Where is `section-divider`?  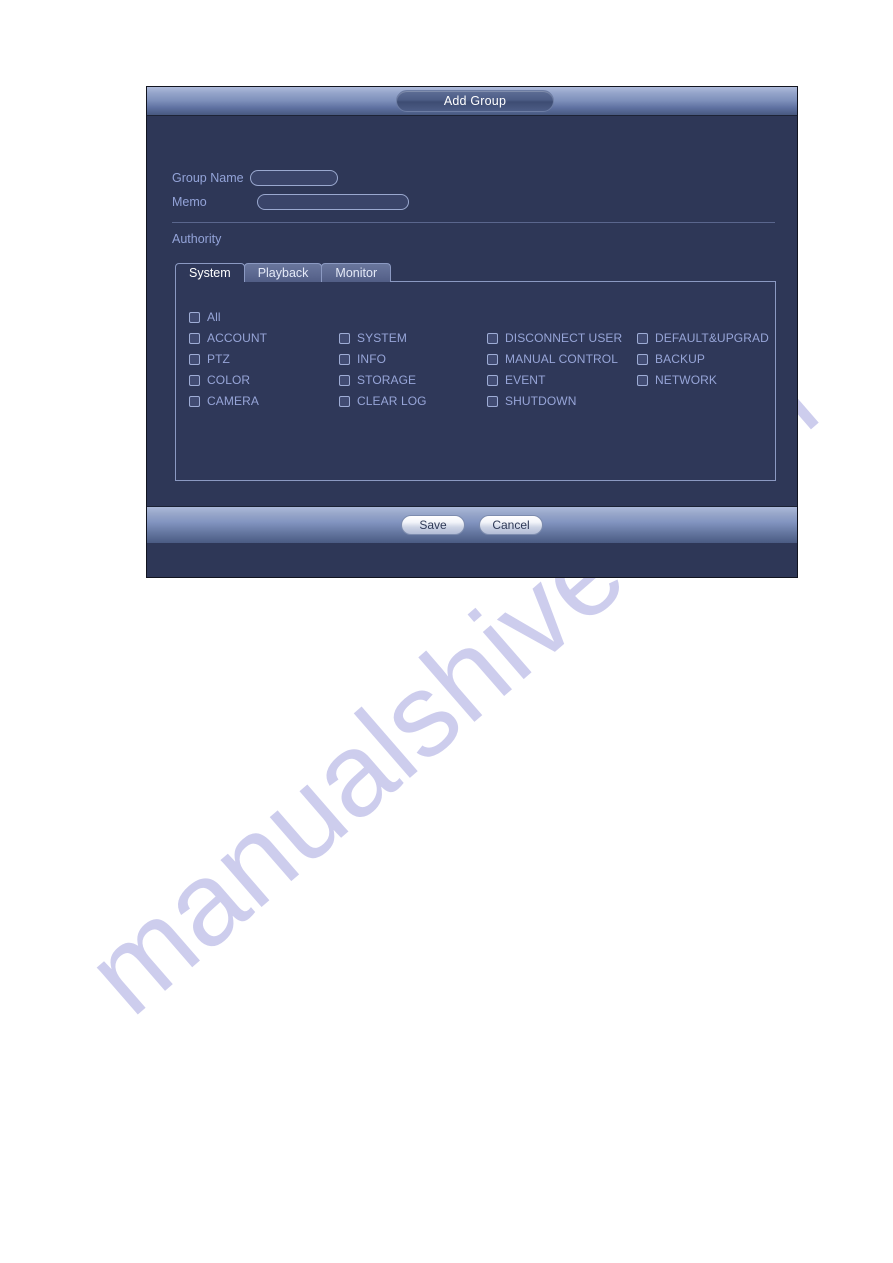 section-divider is located at coordinates (473, 222).